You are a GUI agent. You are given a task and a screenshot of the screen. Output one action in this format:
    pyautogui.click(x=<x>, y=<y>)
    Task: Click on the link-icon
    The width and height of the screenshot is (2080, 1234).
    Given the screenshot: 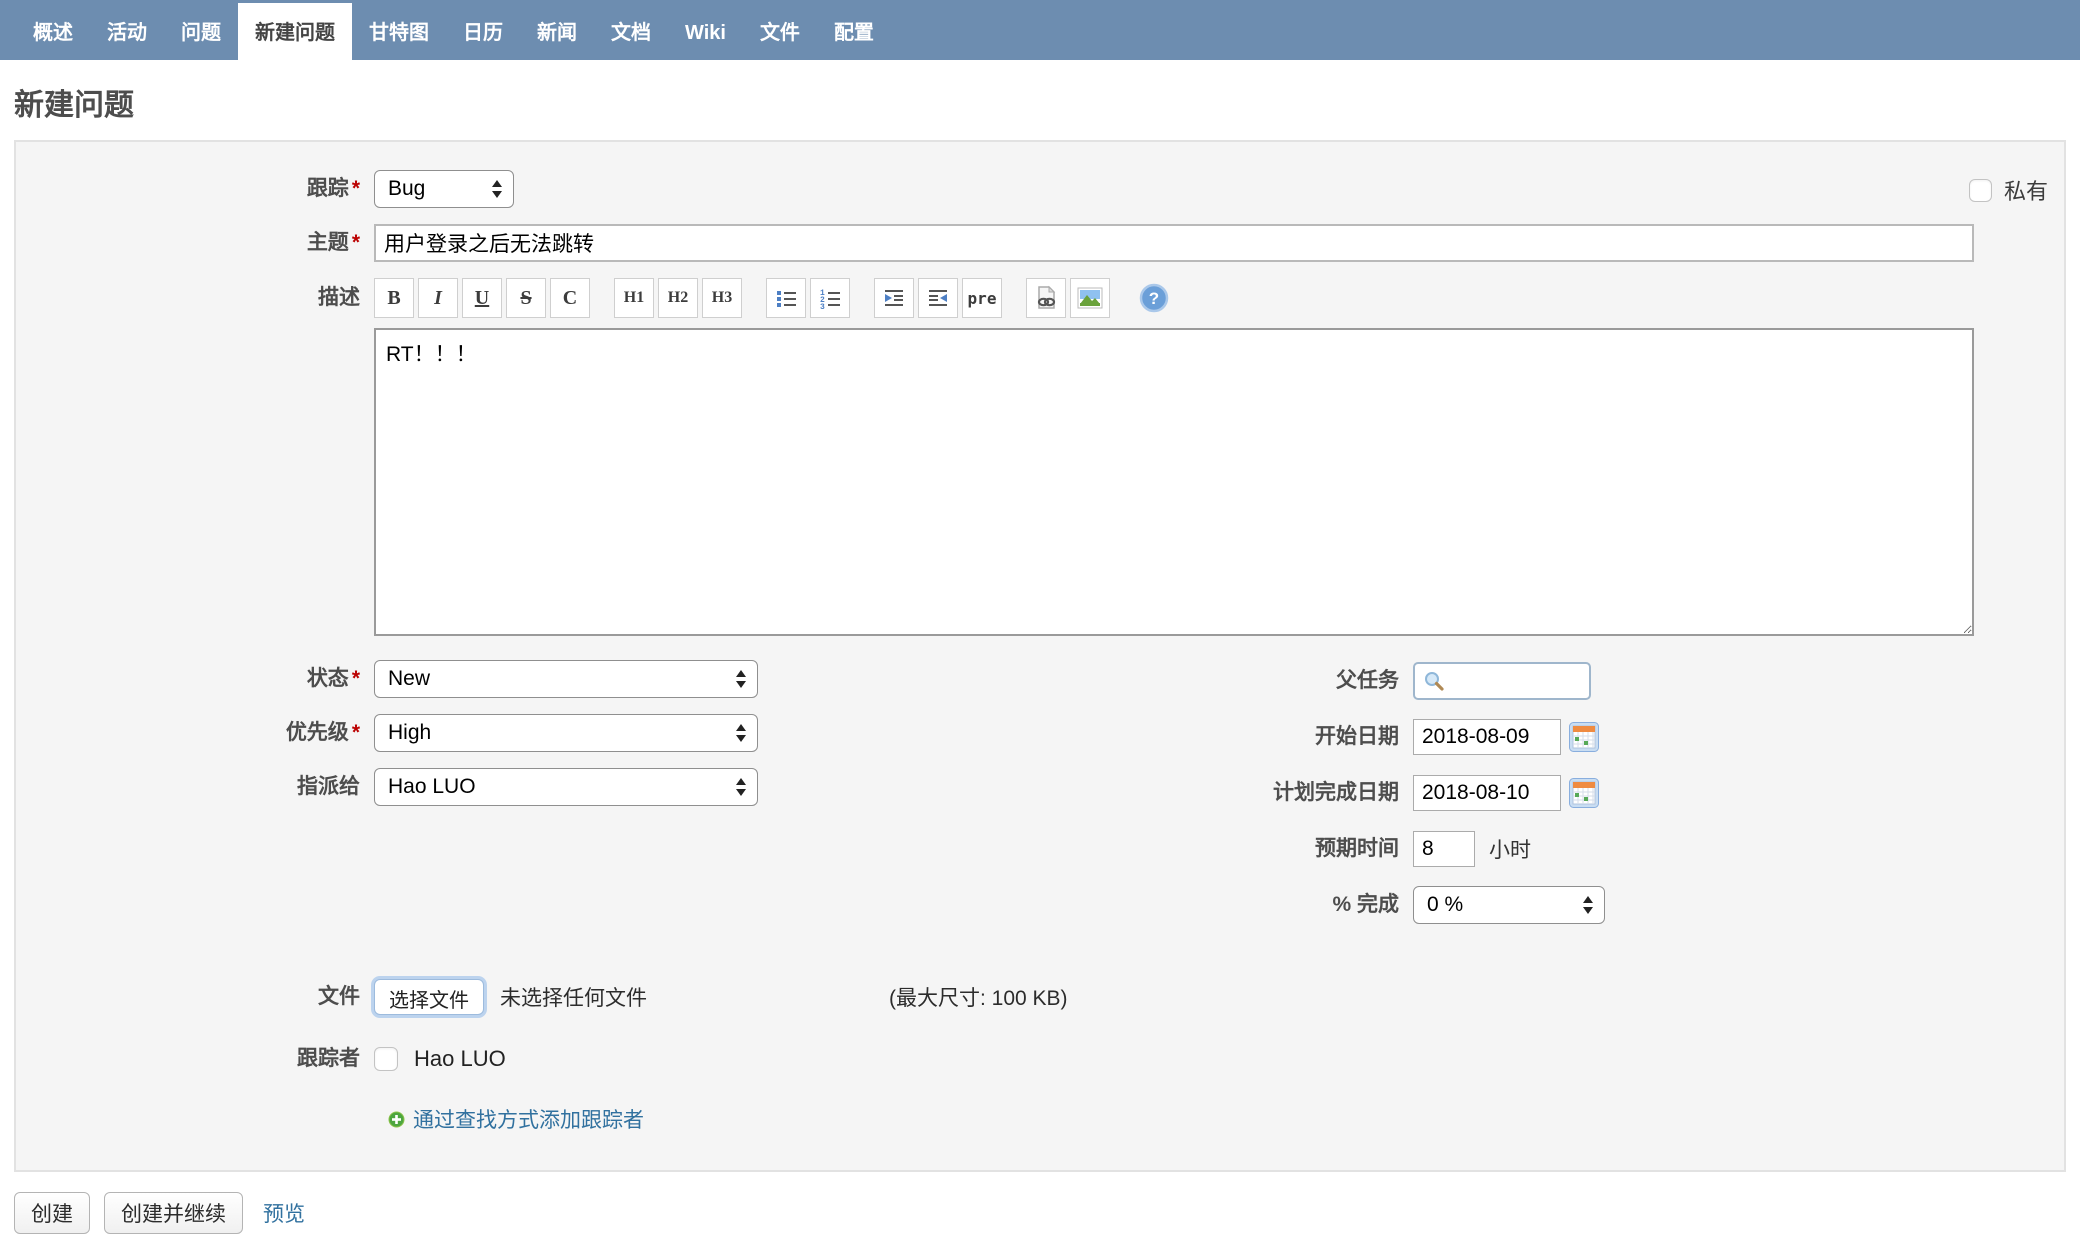 What is the action you would take?
    pyautogui.click(x=1046, y=298)
    